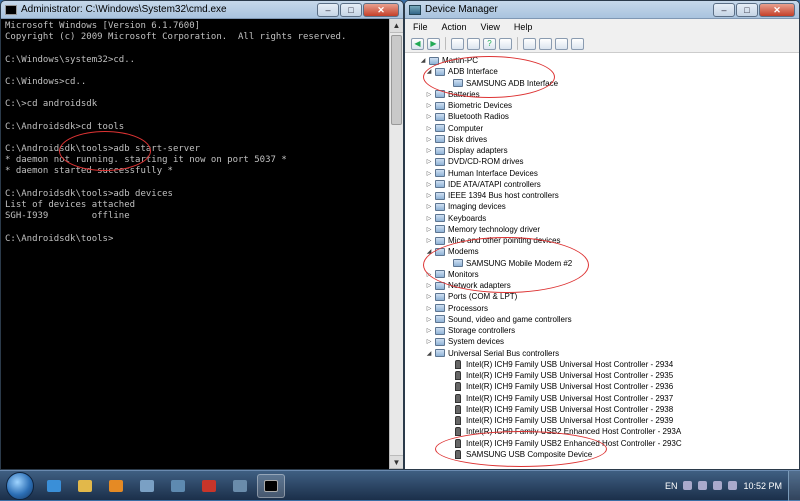  Describe the element at coordinates (523, 27) in the screenshot. I see `menu-help: Help` at that location.